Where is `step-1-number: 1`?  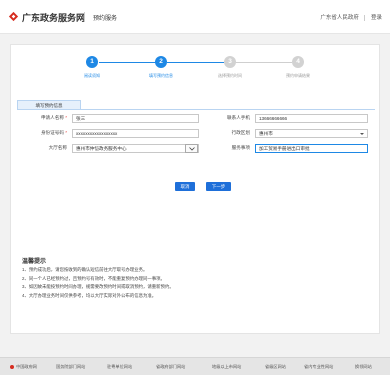
step-1-number: 1 is located at coordinates (92, 62).